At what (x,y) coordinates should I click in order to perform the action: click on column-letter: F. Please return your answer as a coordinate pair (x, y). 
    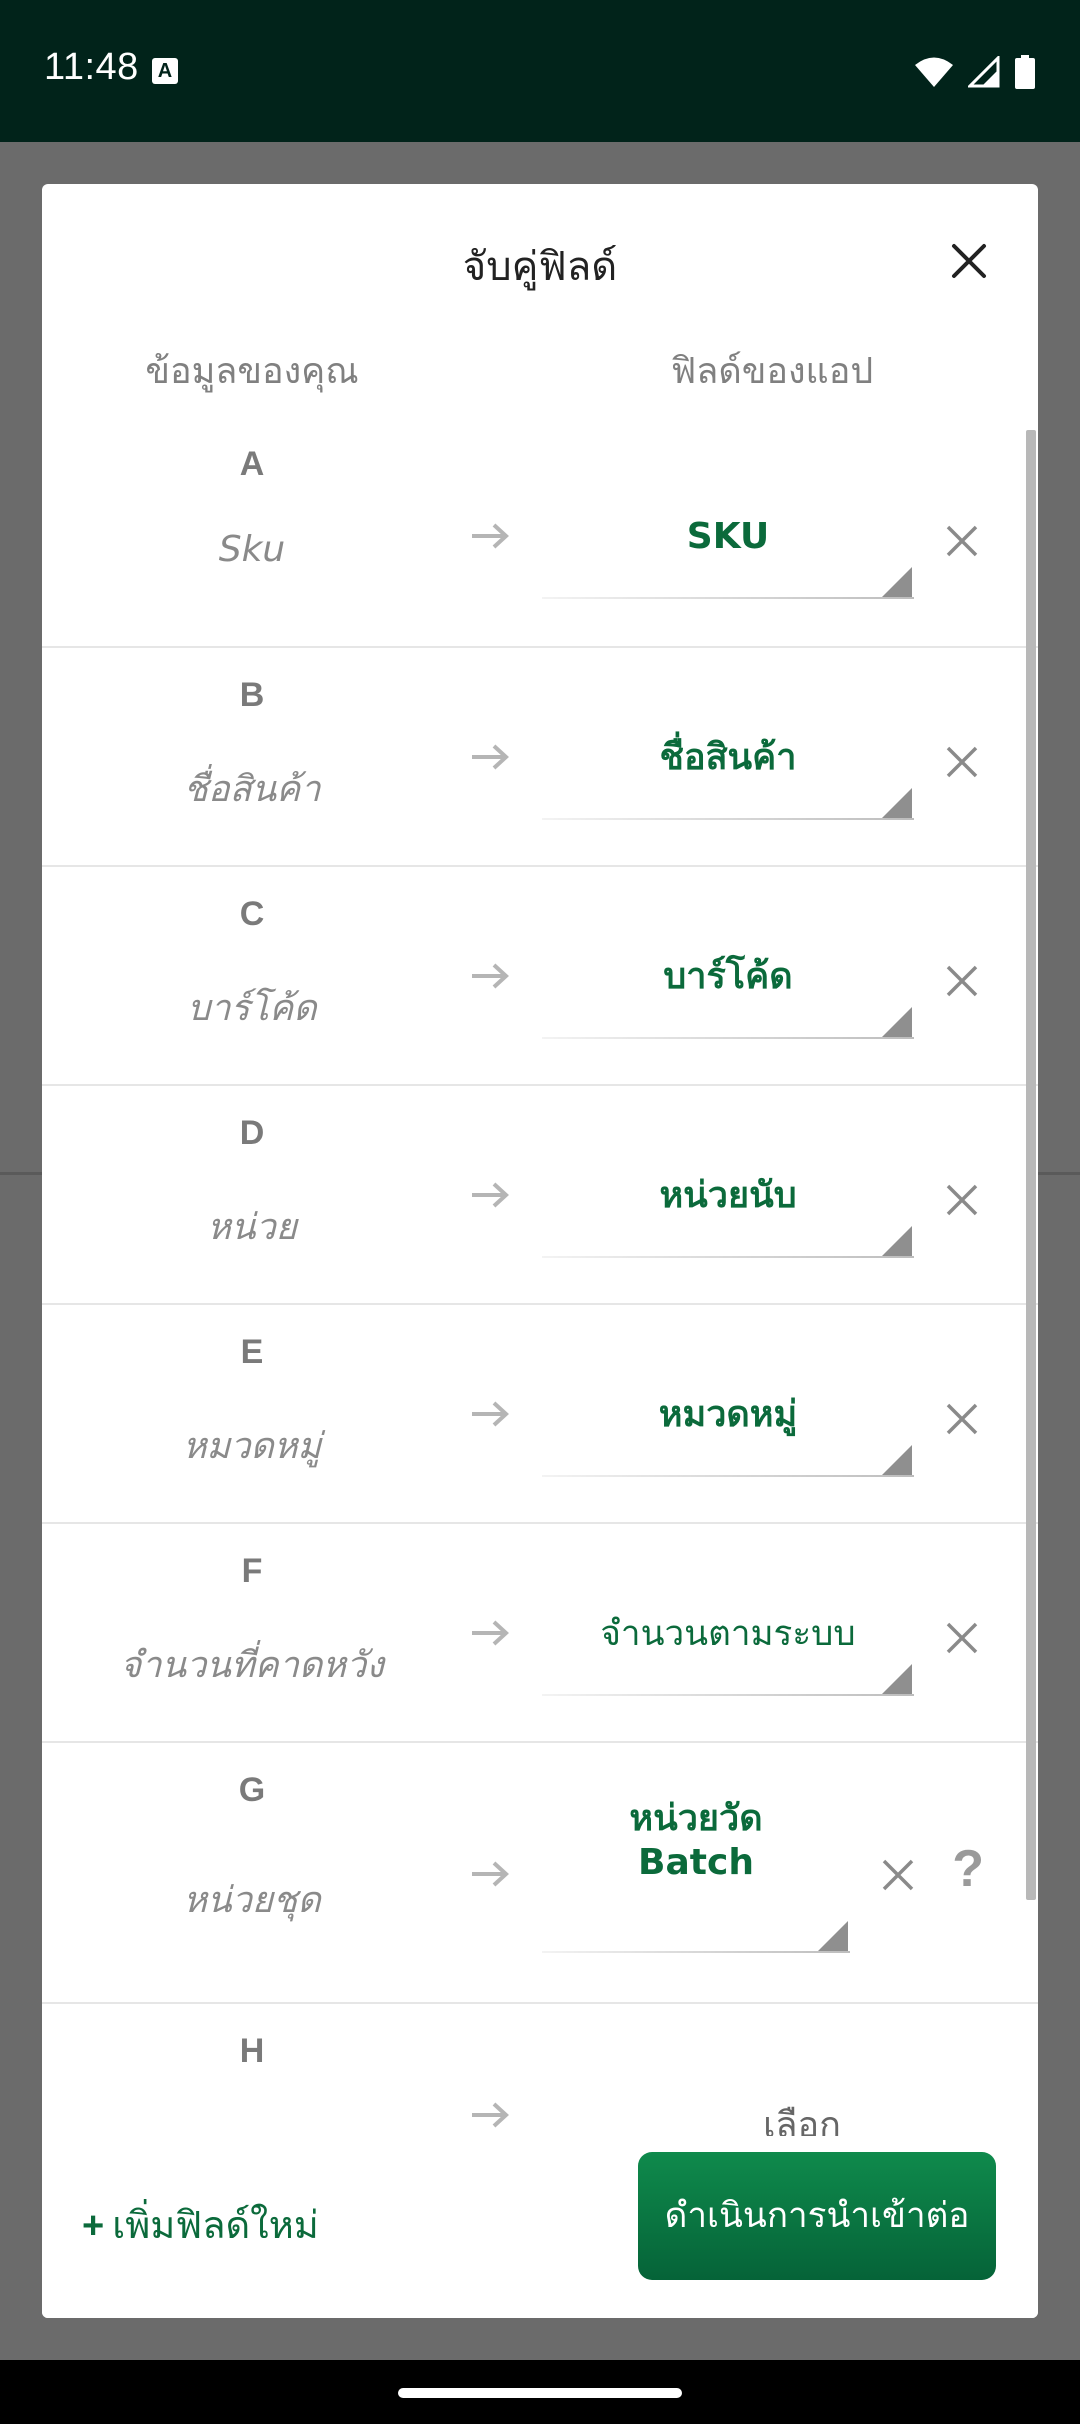
    Looking at the image, I should click on (252, 1571).